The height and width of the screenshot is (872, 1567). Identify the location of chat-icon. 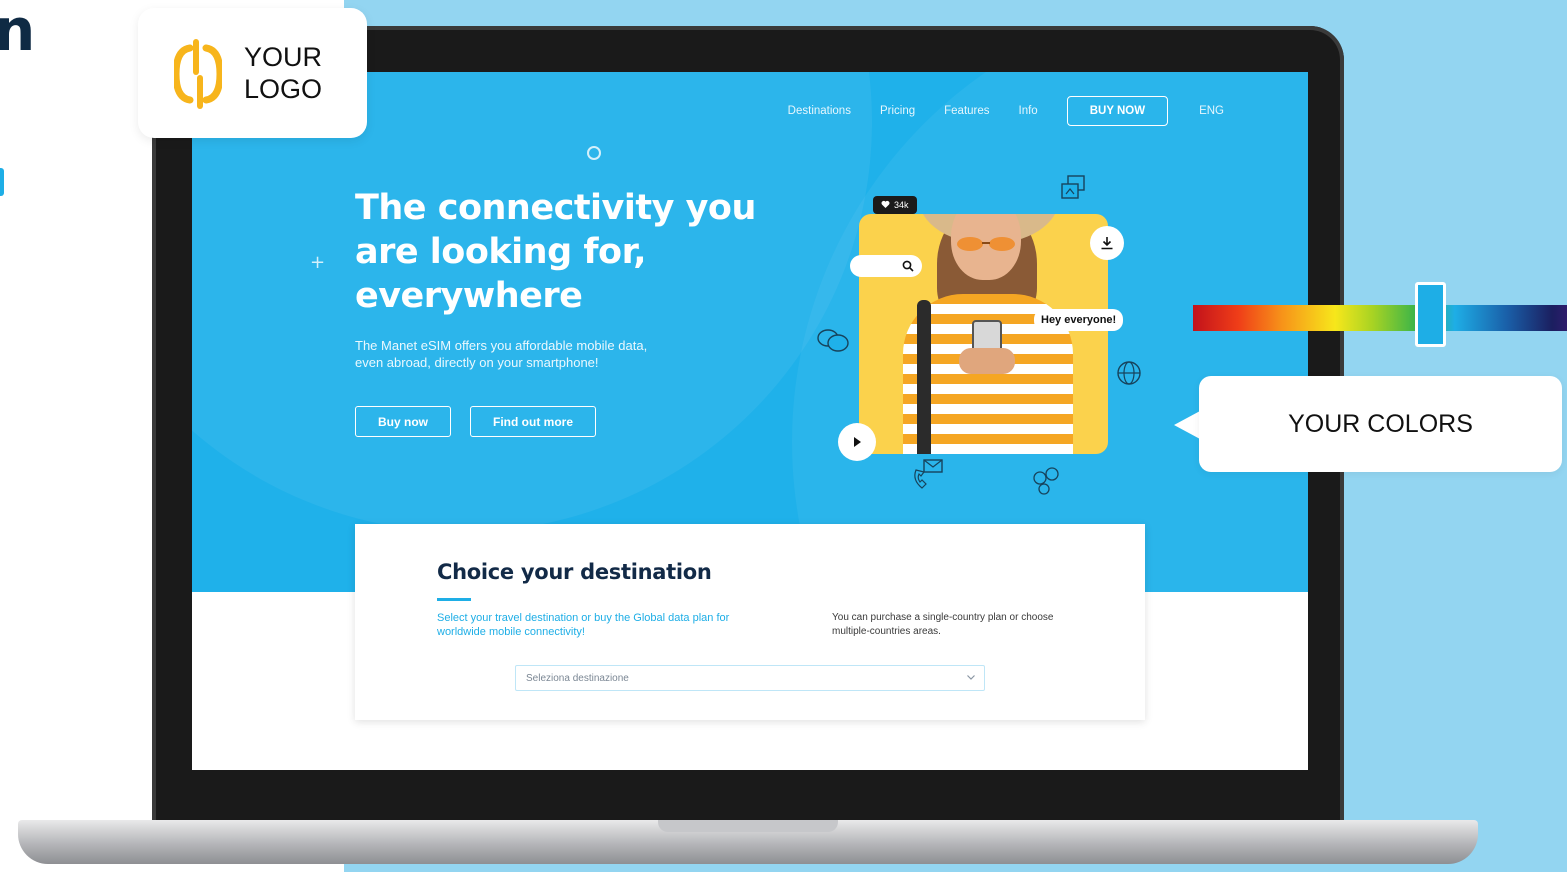
(833, 340).